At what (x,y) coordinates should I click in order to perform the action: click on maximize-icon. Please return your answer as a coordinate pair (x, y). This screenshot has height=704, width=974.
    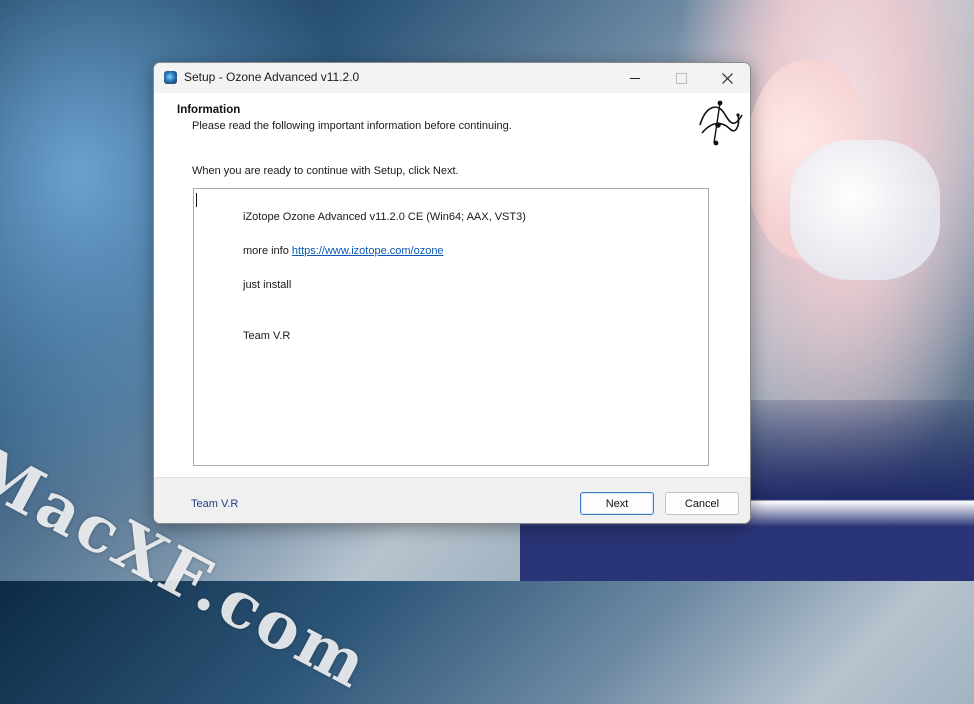
    Looking at the image, I should click on (681, 78).